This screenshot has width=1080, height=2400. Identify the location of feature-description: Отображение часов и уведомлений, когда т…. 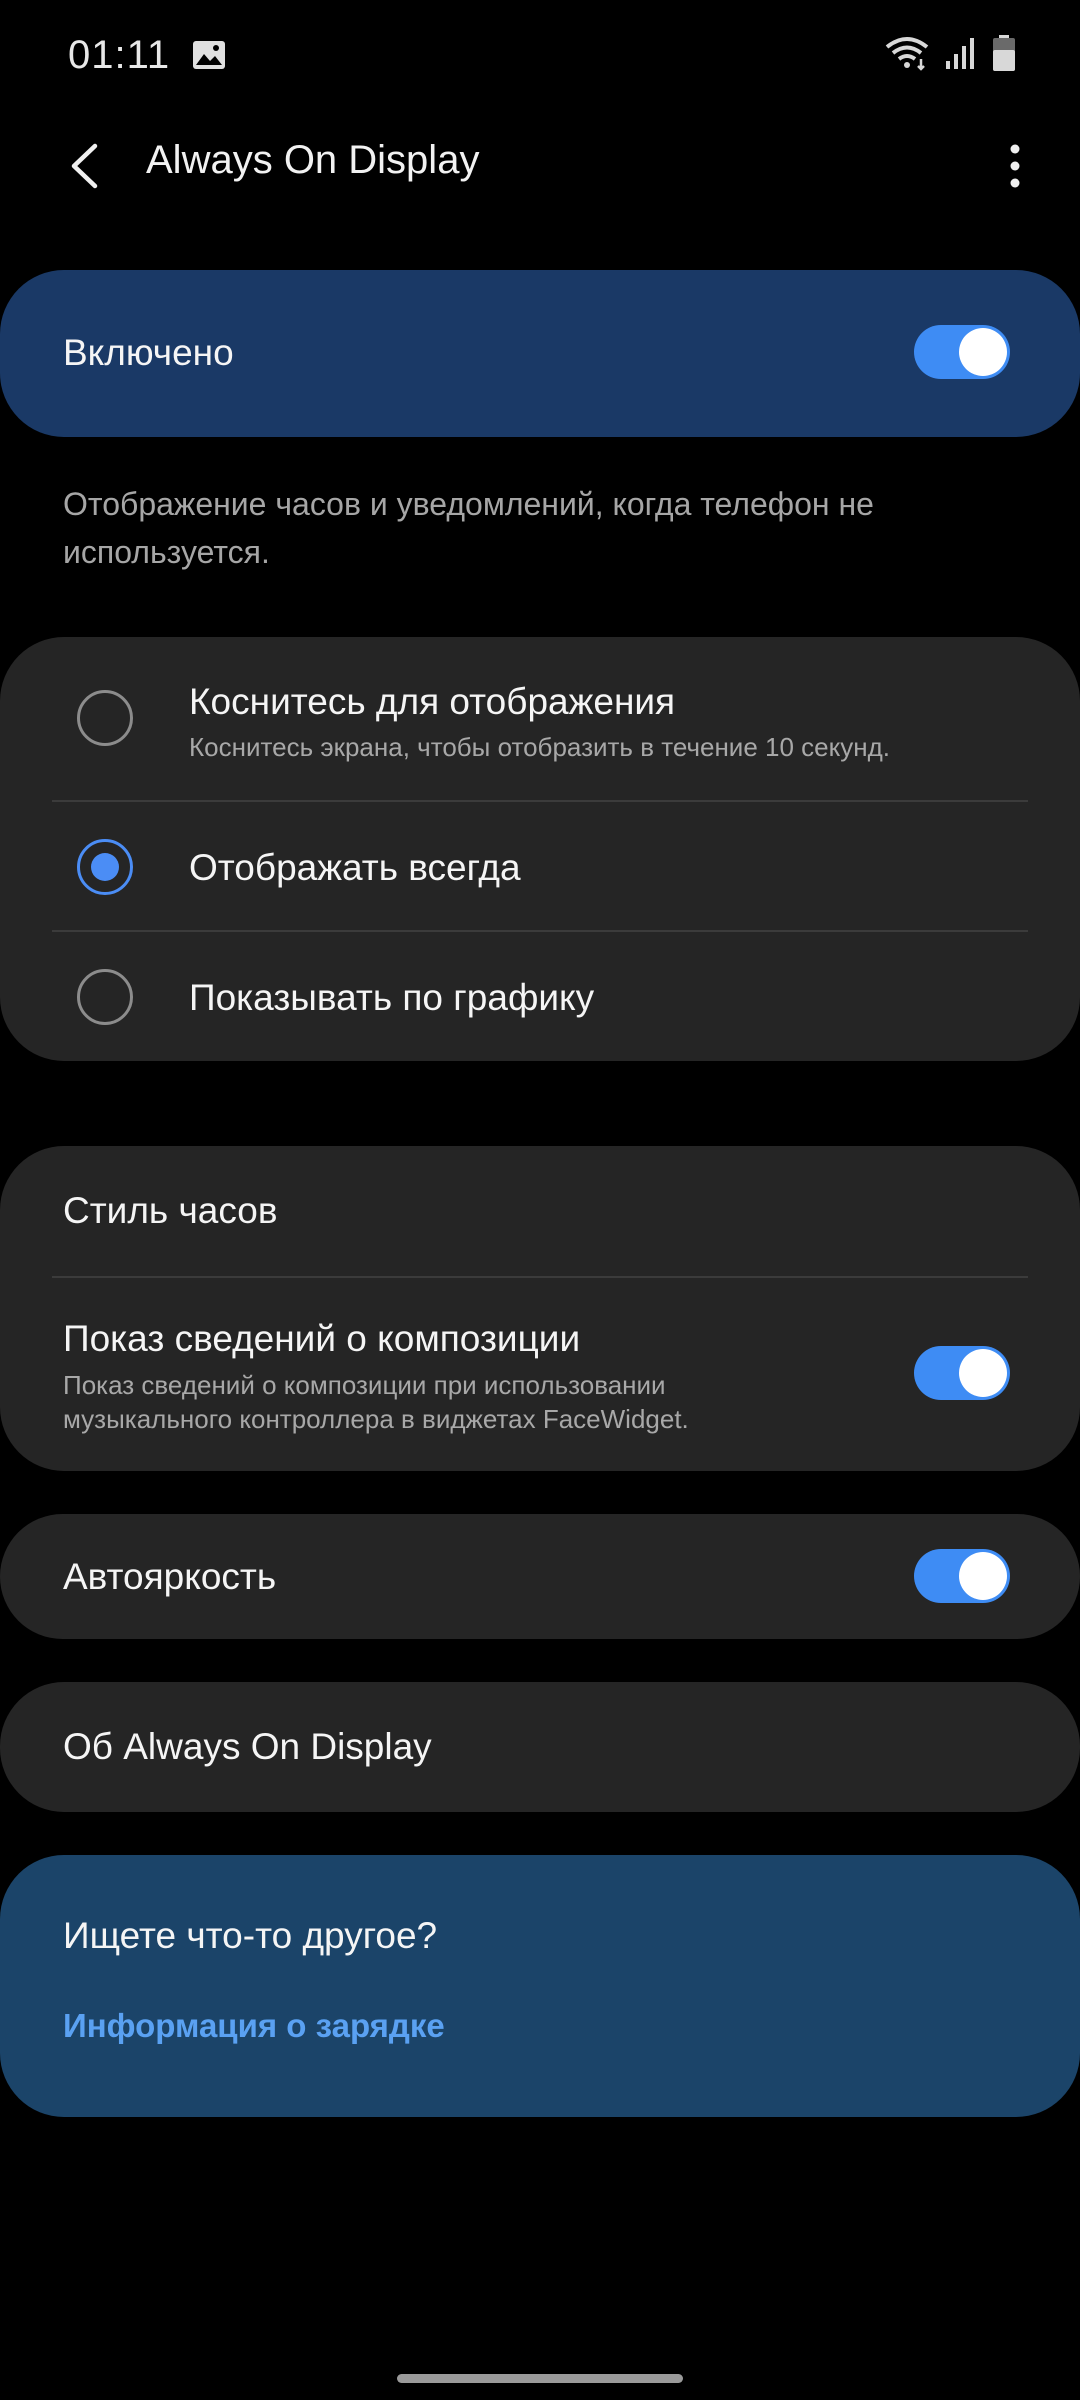
(468, 528).